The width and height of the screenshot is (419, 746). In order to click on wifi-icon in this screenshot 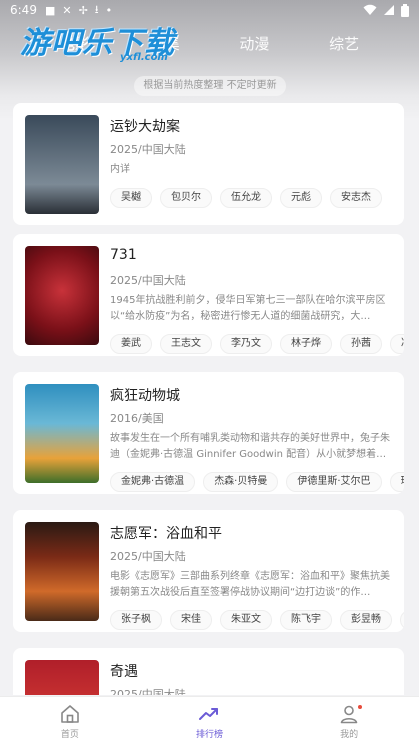, I will do `click(370, 9)`.